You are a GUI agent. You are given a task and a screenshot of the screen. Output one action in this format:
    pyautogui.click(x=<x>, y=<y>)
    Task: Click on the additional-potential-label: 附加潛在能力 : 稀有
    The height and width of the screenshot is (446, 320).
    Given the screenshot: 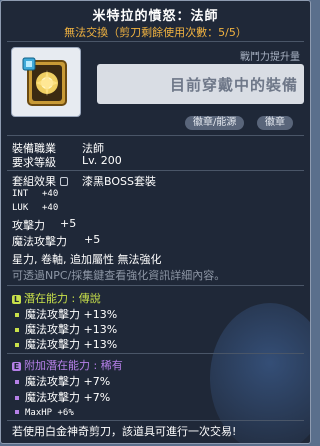 What is the action you would take?
    pyautogui.click(x=73, y=365)
    